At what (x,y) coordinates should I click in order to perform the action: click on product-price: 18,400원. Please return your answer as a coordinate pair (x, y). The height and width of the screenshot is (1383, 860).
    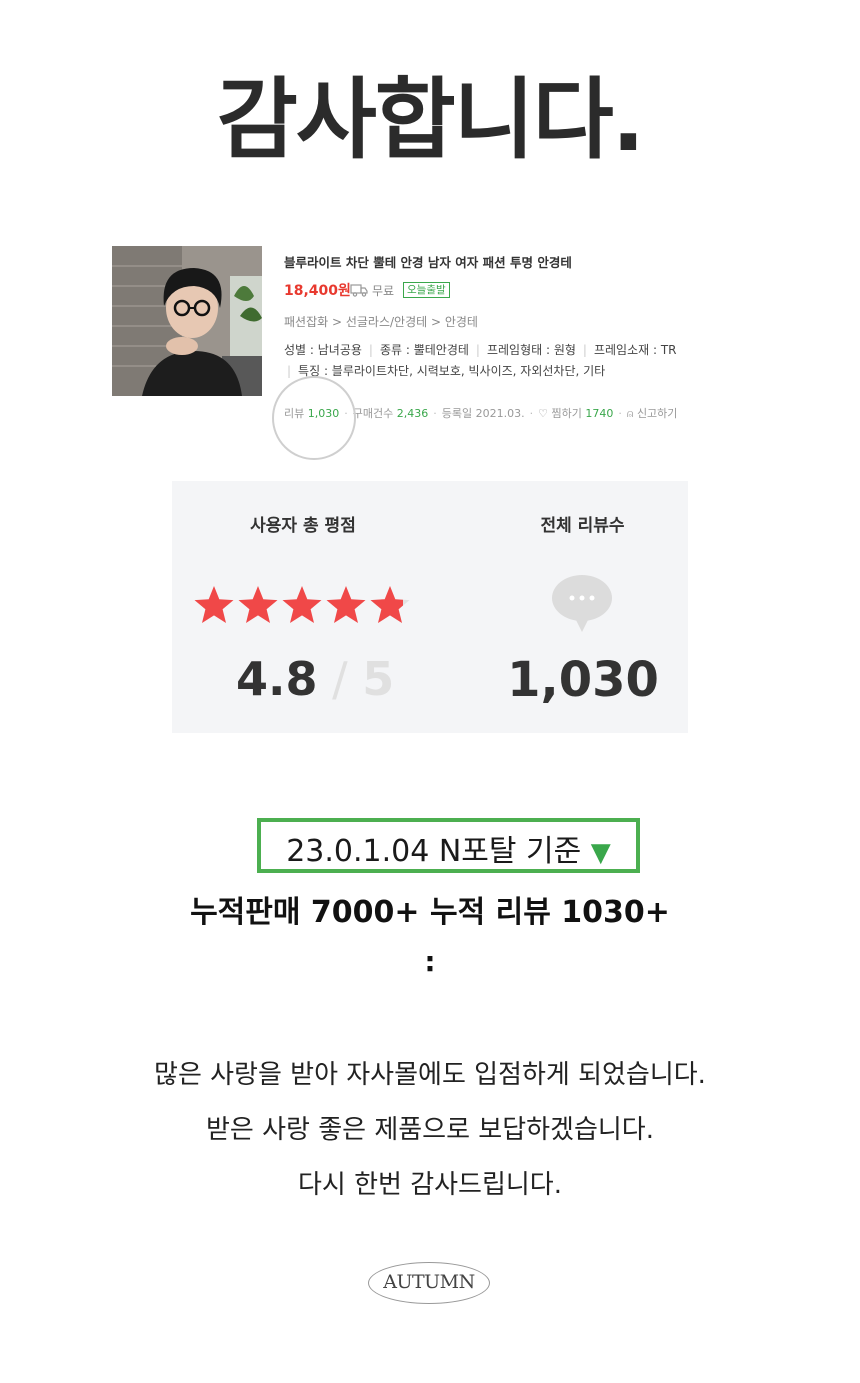
    Looking at the image, I should click on (317, 291).